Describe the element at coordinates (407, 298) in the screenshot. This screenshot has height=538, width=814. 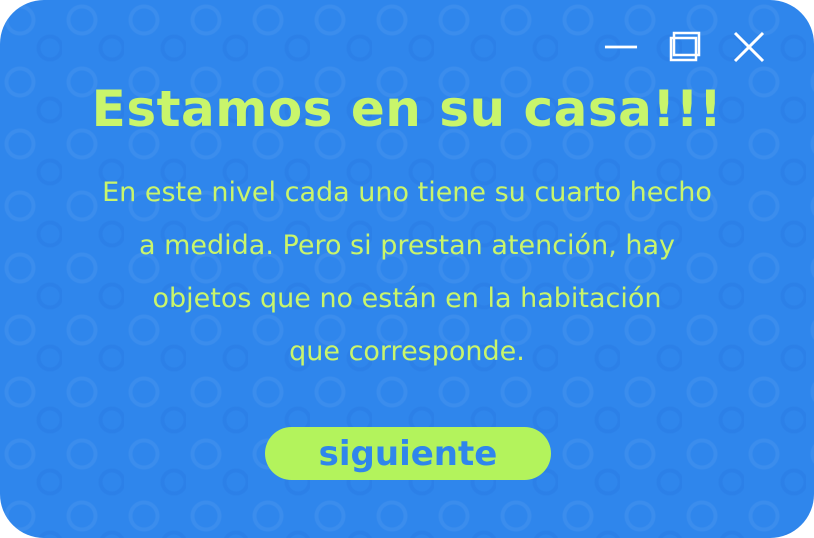
I see `message-line: objetos que no están en la habitación` at that location.